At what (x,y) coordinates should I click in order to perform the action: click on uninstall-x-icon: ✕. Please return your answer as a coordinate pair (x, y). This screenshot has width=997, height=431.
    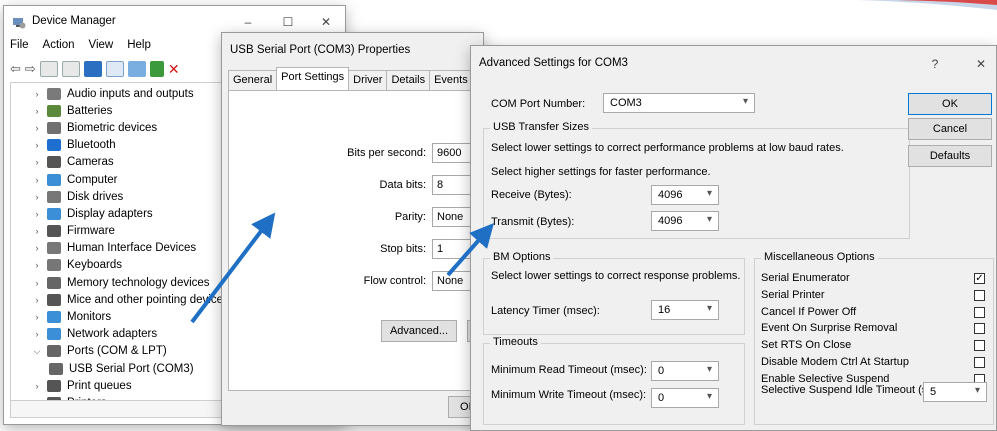
    Looking at the image, I should click on (174, 69).